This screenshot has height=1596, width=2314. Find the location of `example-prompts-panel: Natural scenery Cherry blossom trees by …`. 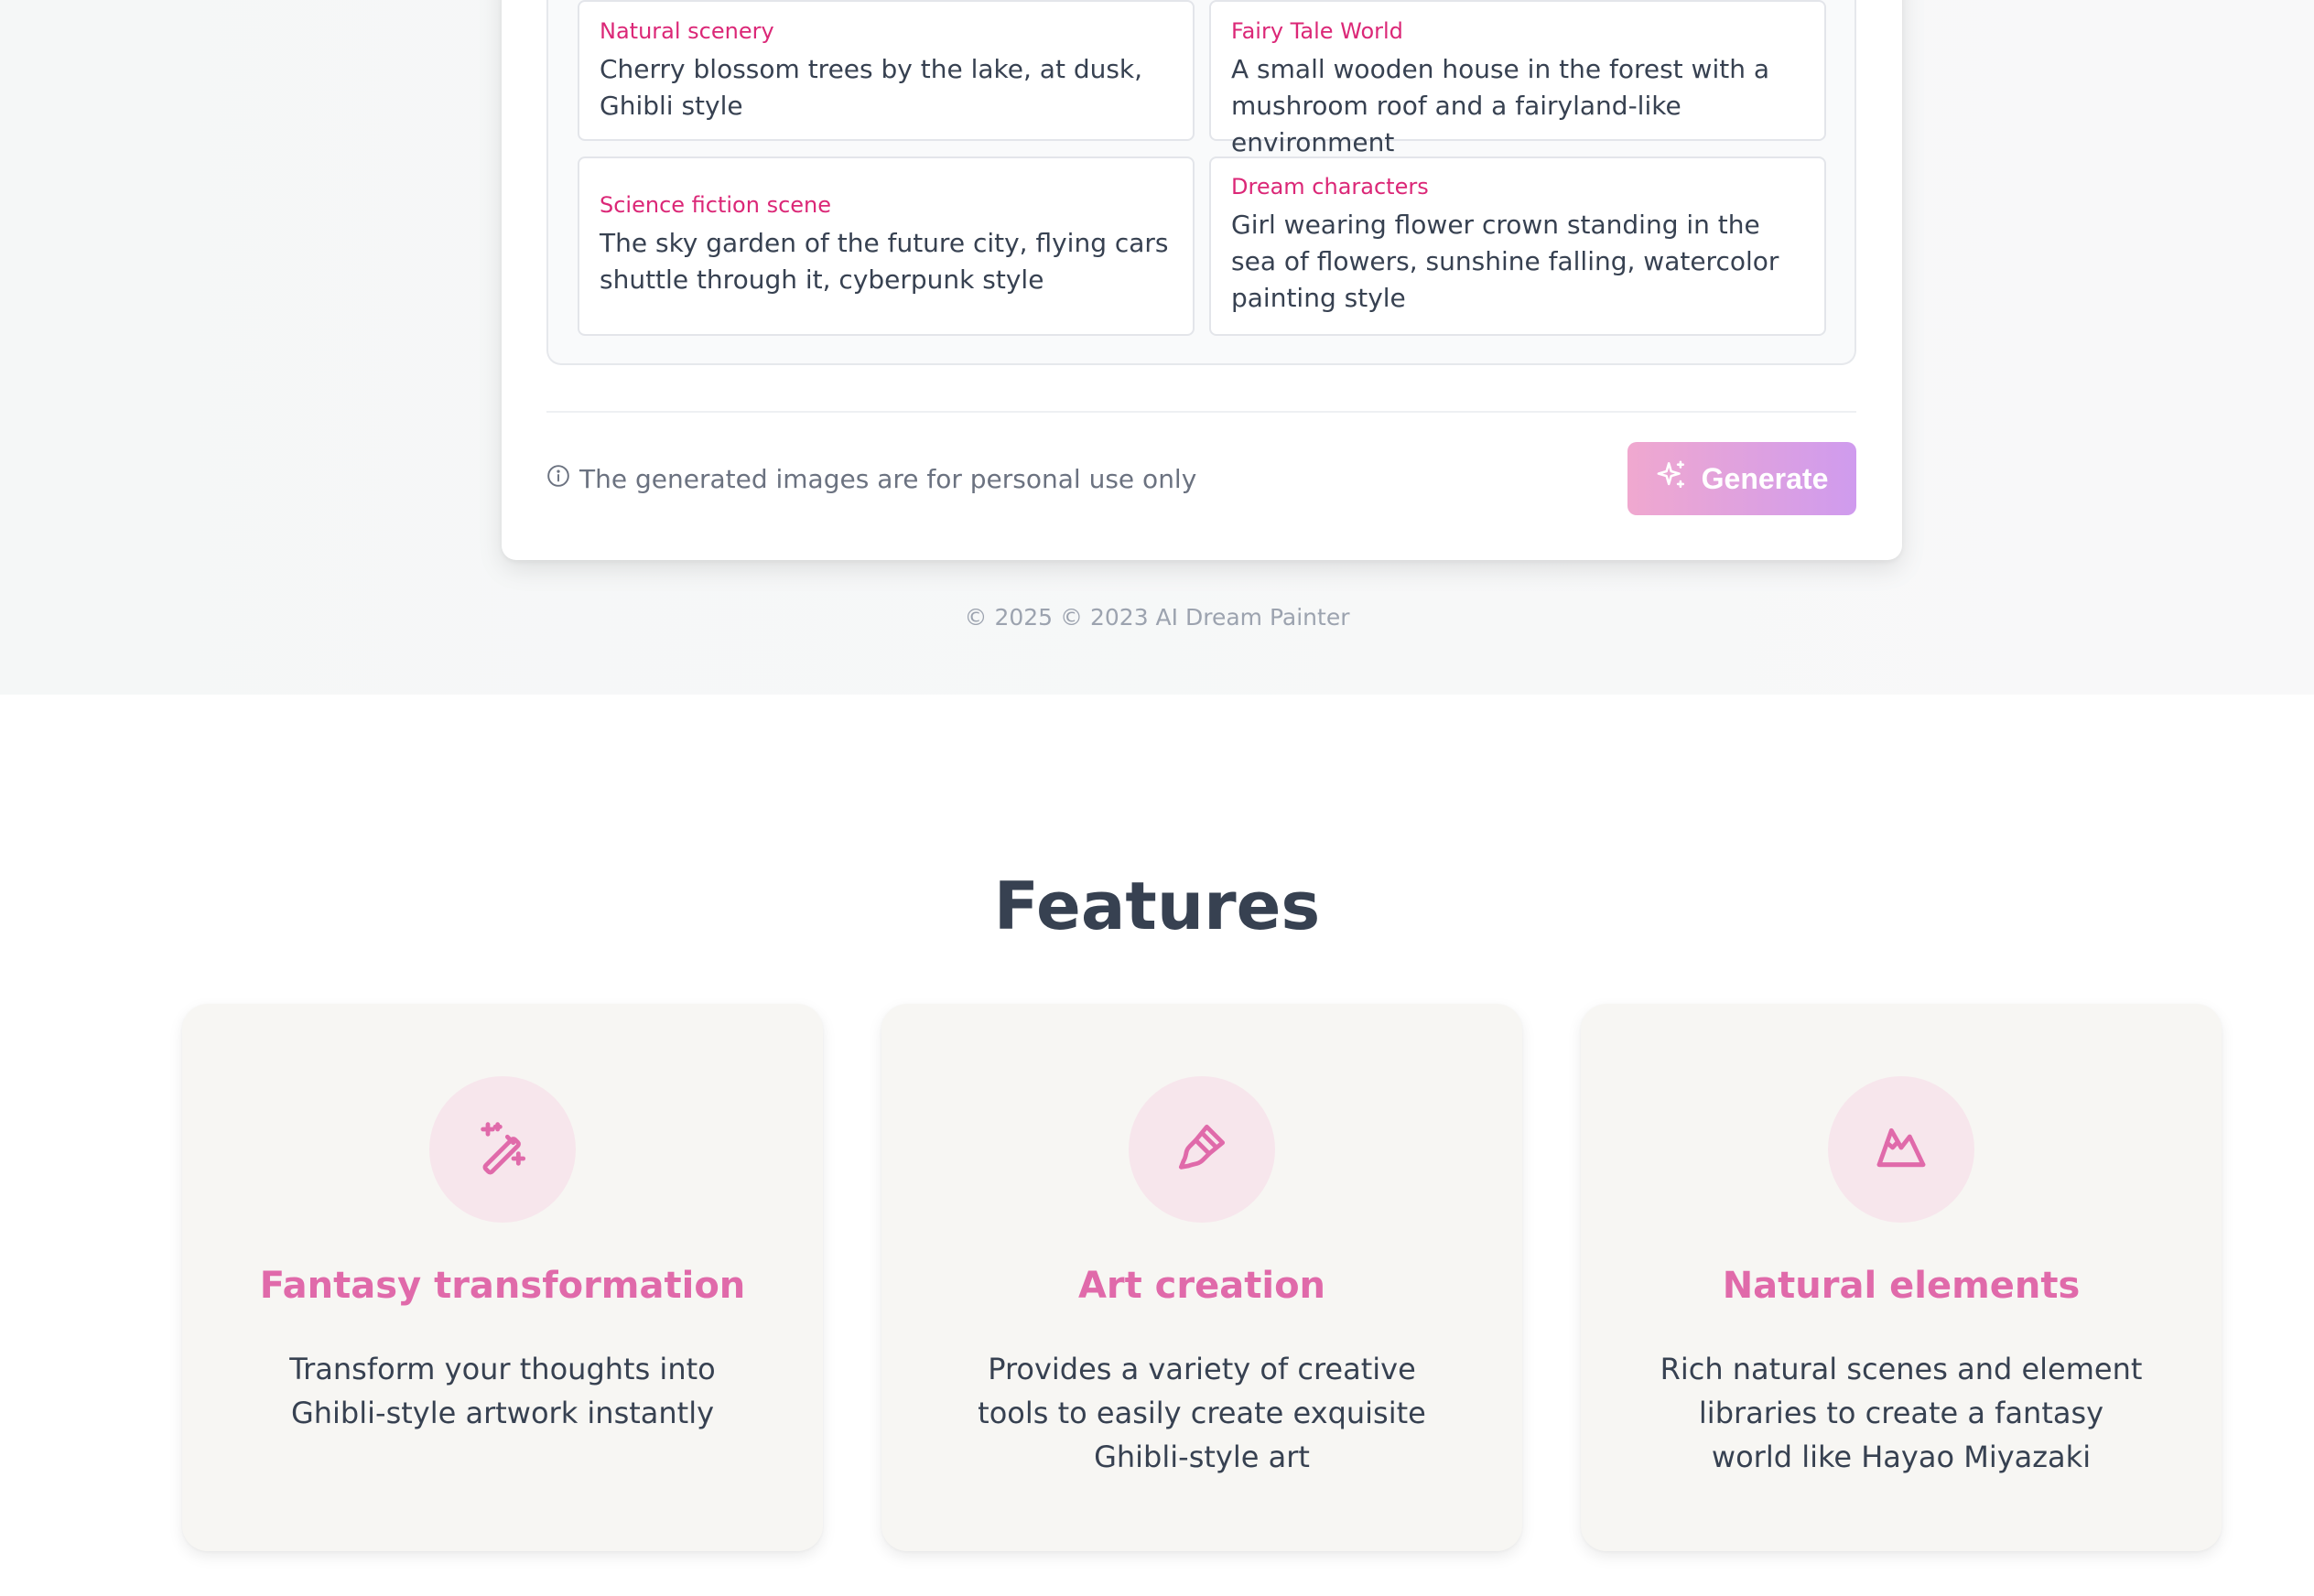

example-prompts-panel: Natural scenery Cherry blossom trees by … is located at coordinates (1201, 182).